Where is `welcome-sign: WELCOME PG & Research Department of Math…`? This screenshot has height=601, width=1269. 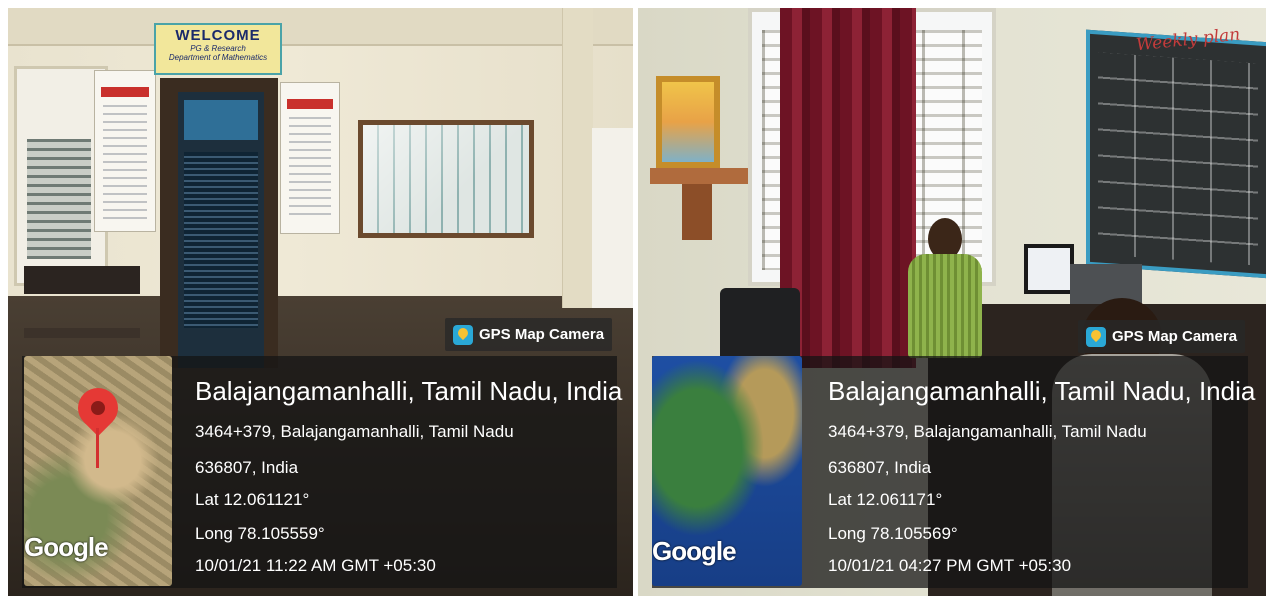
welcome-sign: WELCOME PG & Research Department of Math… is located at coordinates (218, 49).